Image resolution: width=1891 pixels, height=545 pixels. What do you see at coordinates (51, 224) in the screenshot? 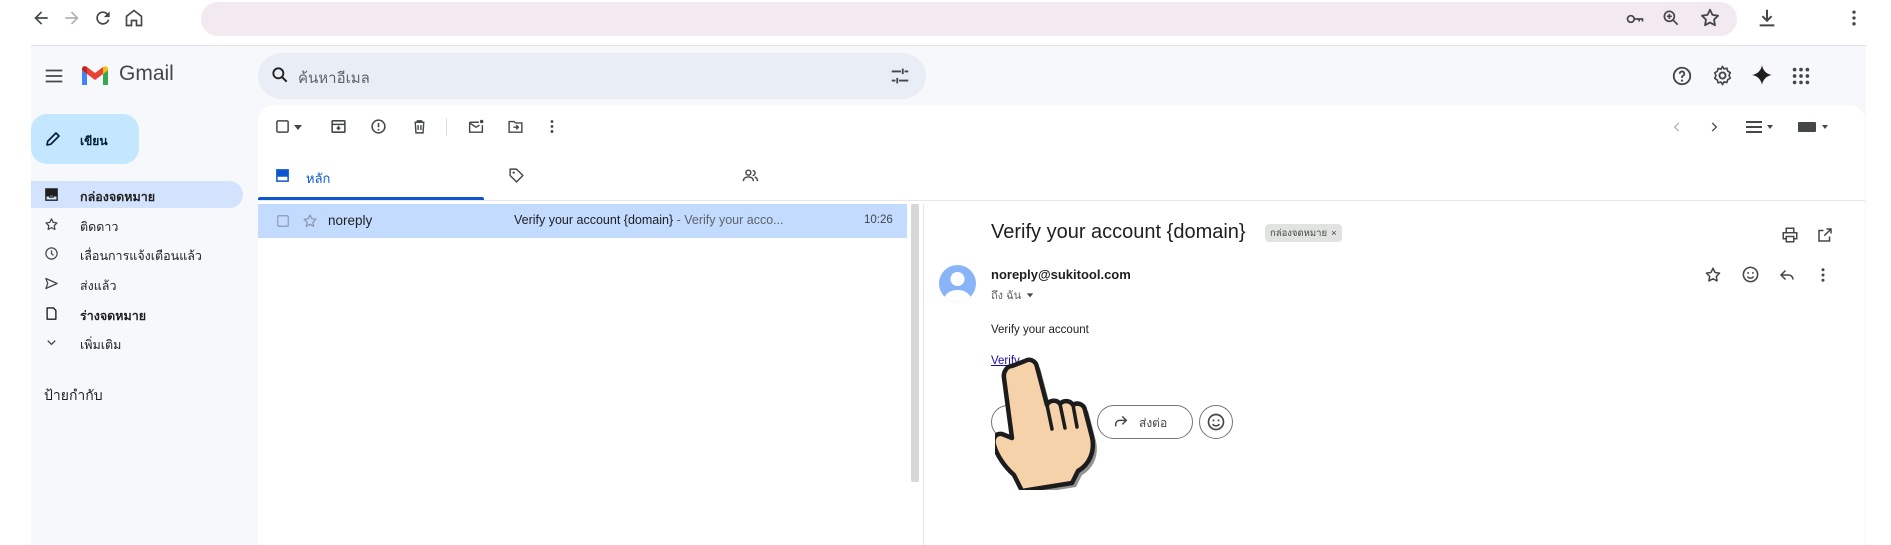
I see `star-icon` at bounding box center [51, 224].